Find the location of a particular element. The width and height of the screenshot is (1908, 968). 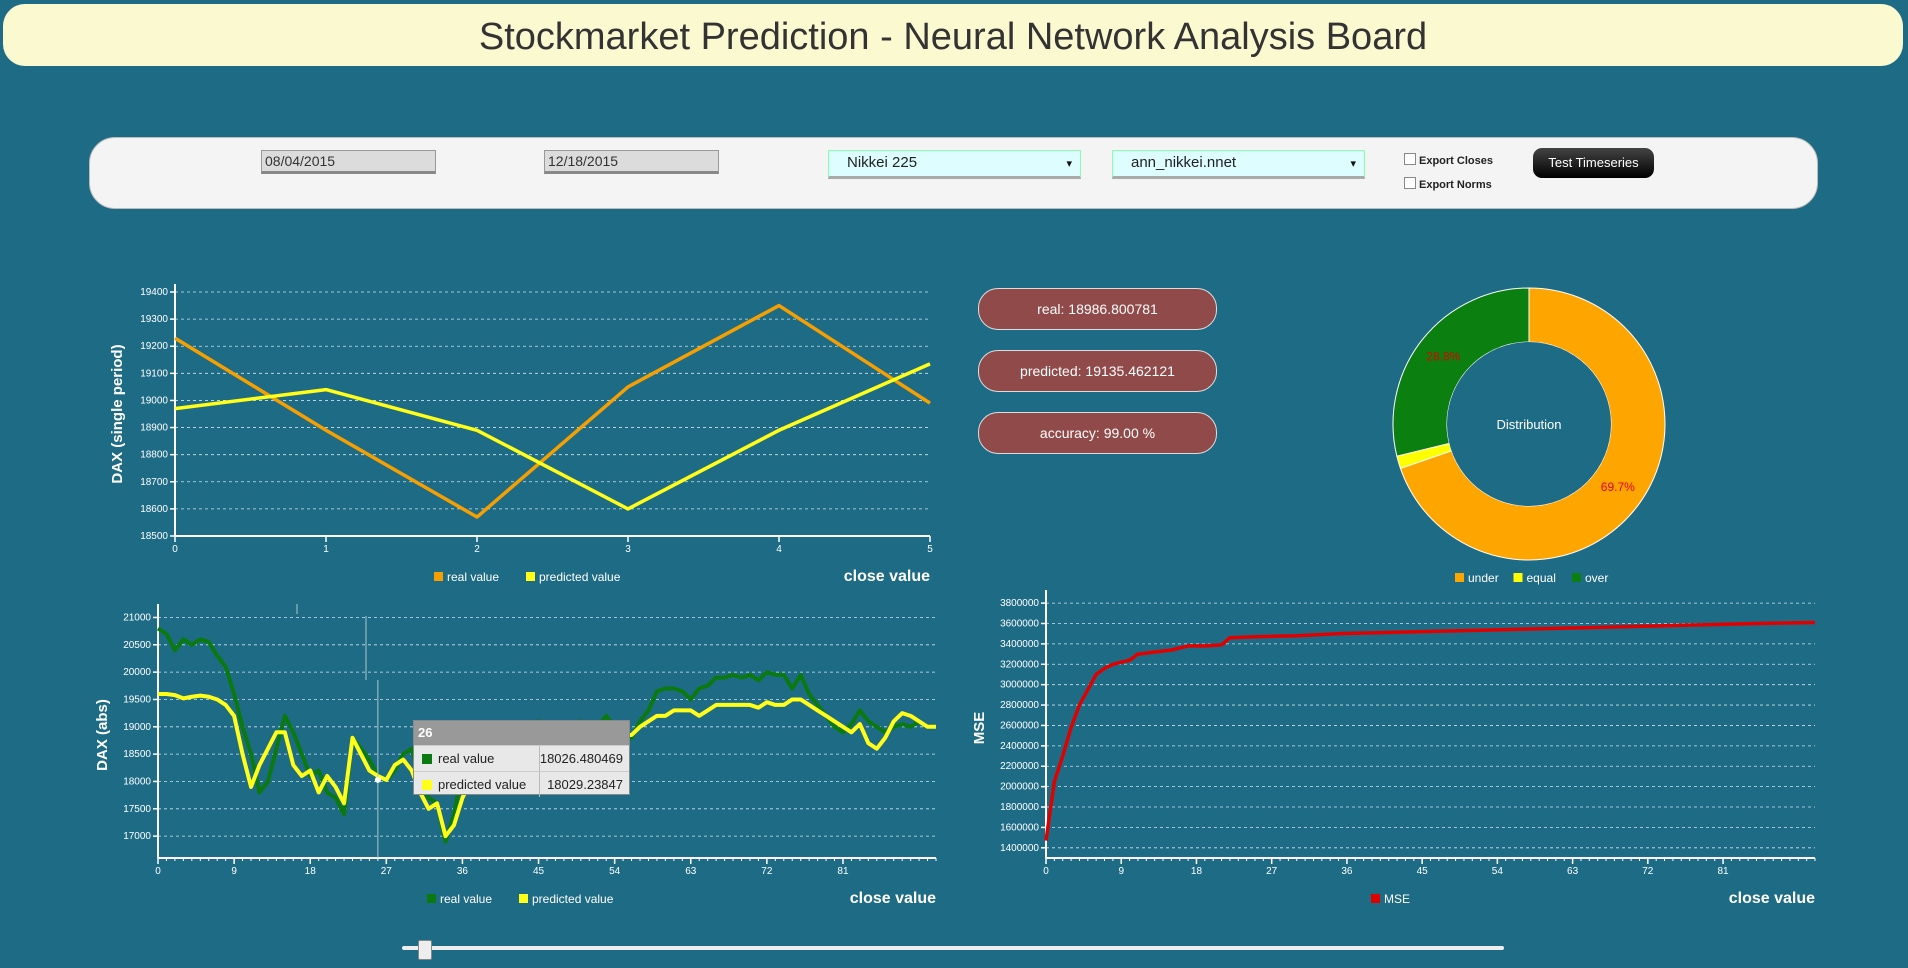

y-tick-label: 3400000 is located at coordinates (1019, 644).